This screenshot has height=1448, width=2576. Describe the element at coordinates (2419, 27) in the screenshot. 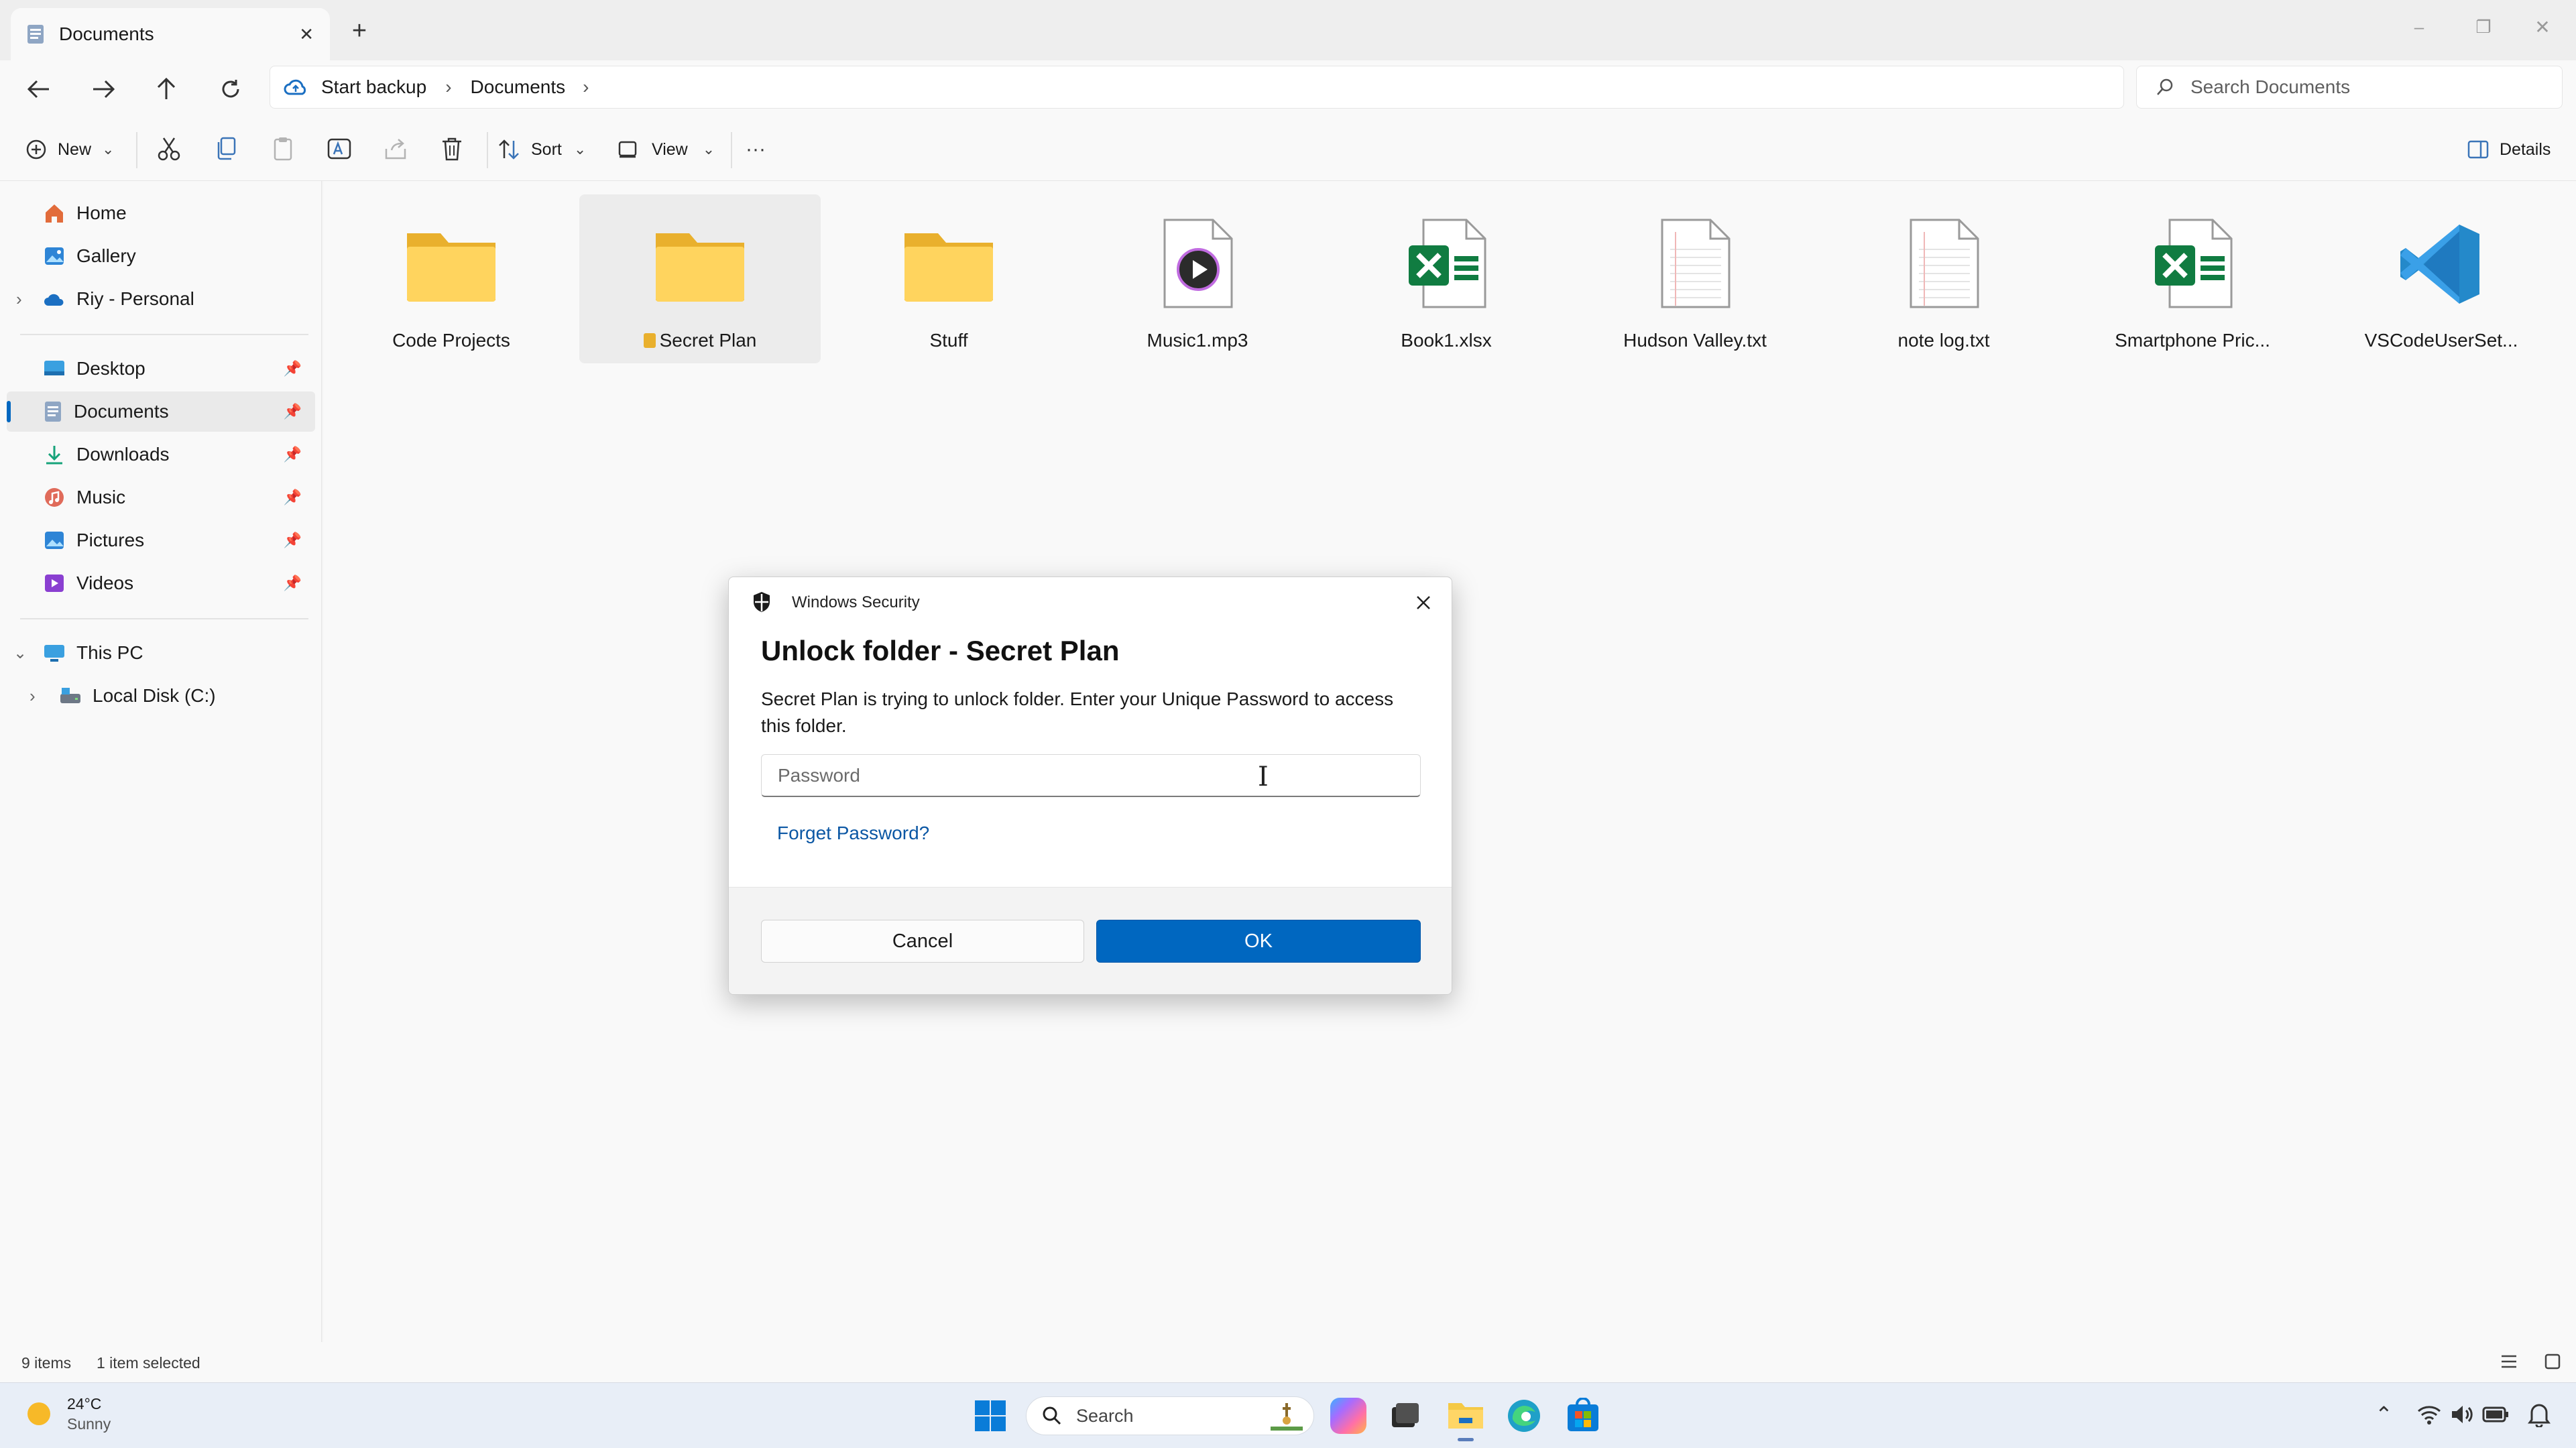

I see `minimize-button: –` at that location.